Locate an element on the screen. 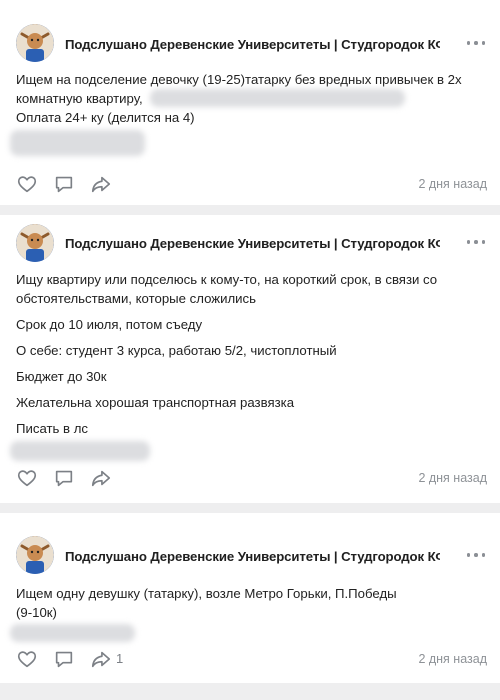  post-actions: 1 2 дня назад is located at coordinates (250, 660).